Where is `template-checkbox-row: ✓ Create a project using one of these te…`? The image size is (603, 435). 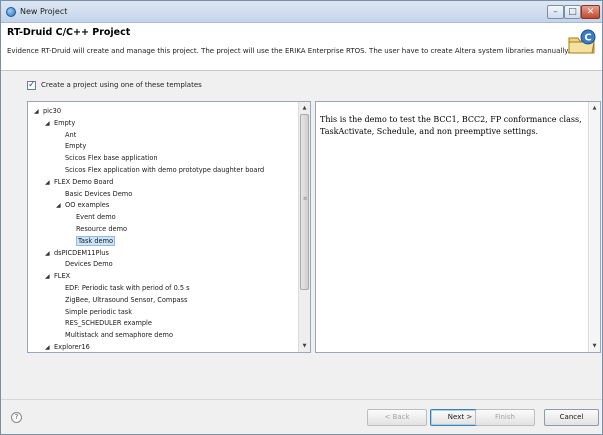
template-checkbox-row: ✓ Create a project using one of these te… is located at coordinates (114, 85).